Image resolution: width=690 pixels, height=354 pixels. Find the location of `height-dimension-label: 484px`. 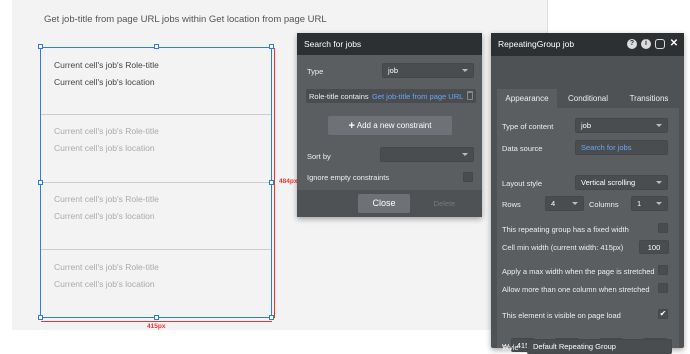

height-dimension-label: 484px is located at coordinates (288, 181).